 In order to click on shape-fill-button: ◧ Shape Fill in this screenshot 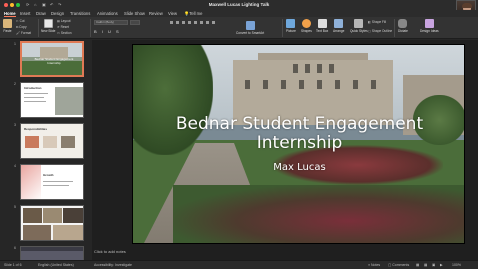, I will do `click(377, 22)`.